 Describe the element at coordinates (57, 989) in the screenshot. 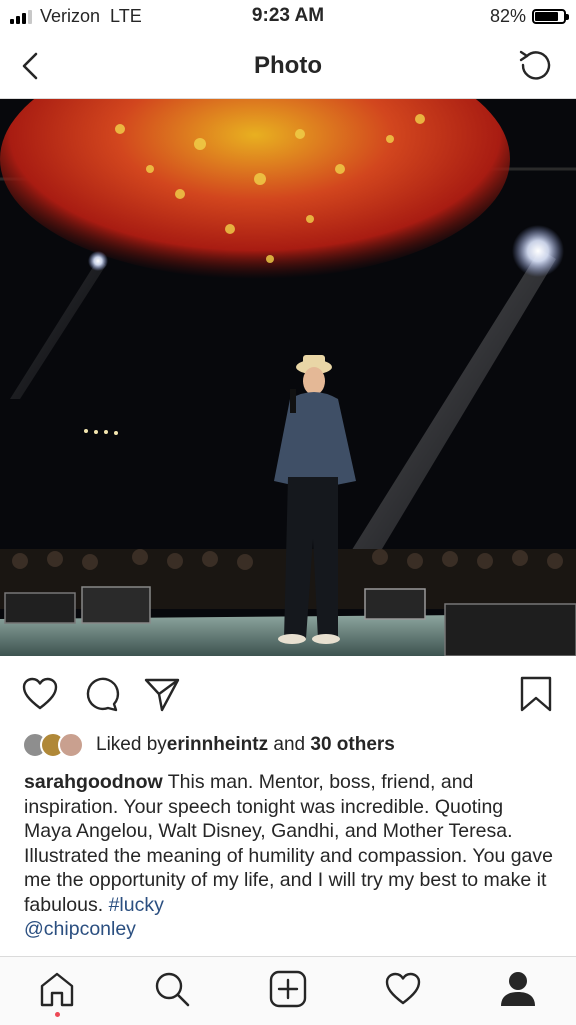

I see `home-icon` at that location.